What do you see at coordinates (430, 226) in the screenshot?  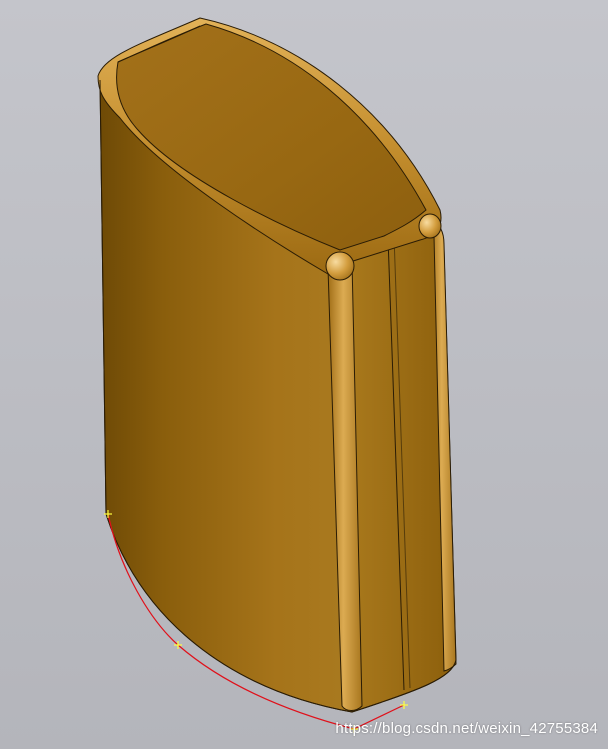 I see `back-corner-blend` at bounding box center [430, 226].